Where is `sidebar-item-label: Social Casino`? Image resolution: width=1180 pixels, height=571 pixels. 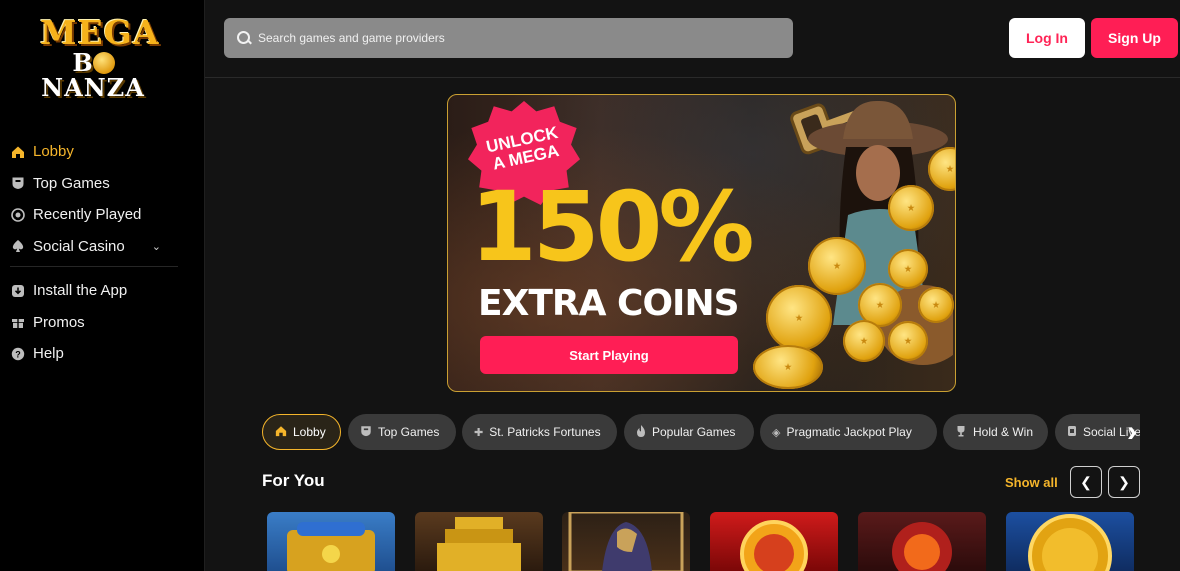
sidebar-item-label: Social Casino is located at coordinates (79, 246).